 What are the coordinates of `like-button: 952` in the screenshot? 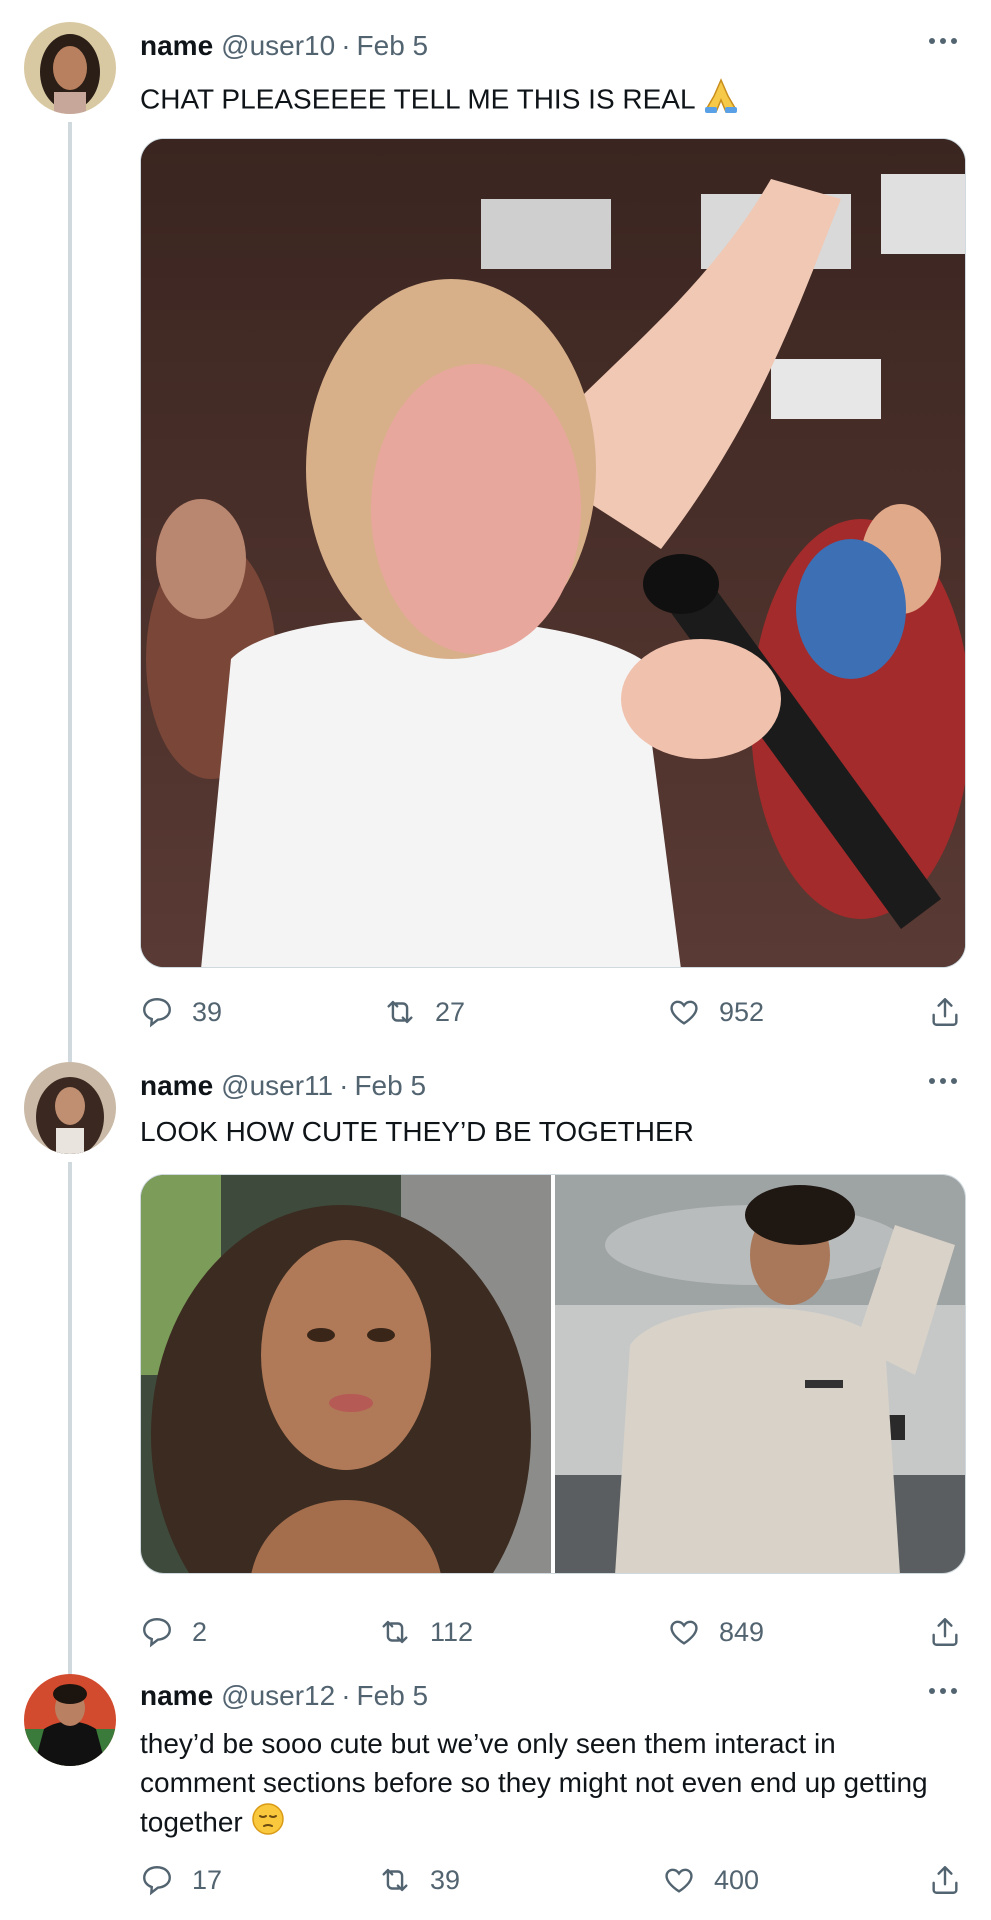 It's located at (715, 1012).